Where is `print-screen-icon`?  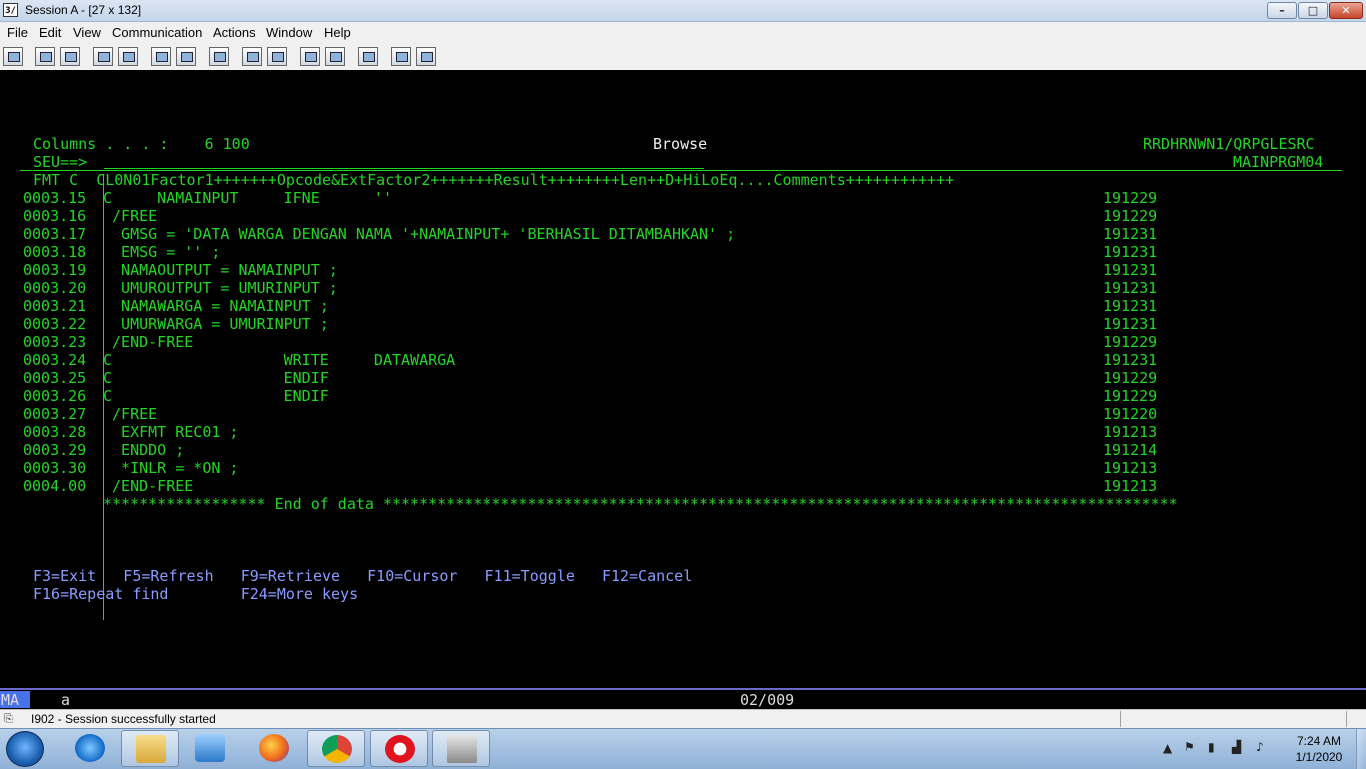
print-screen-icon is located at coordinates (13, 56).